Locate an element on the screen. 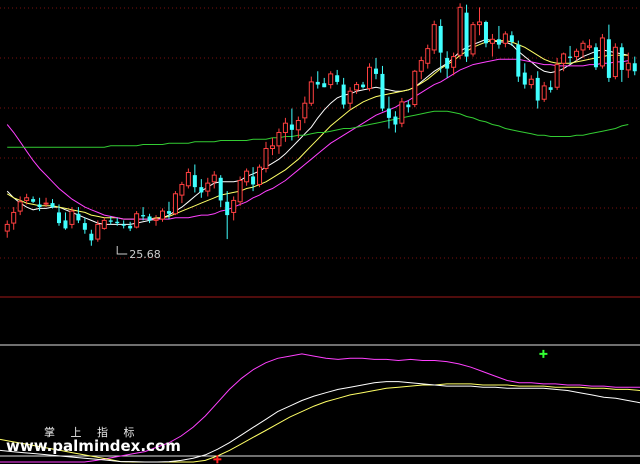  watermark-site: www.palmindex.com is located at coordinates (93, 446).